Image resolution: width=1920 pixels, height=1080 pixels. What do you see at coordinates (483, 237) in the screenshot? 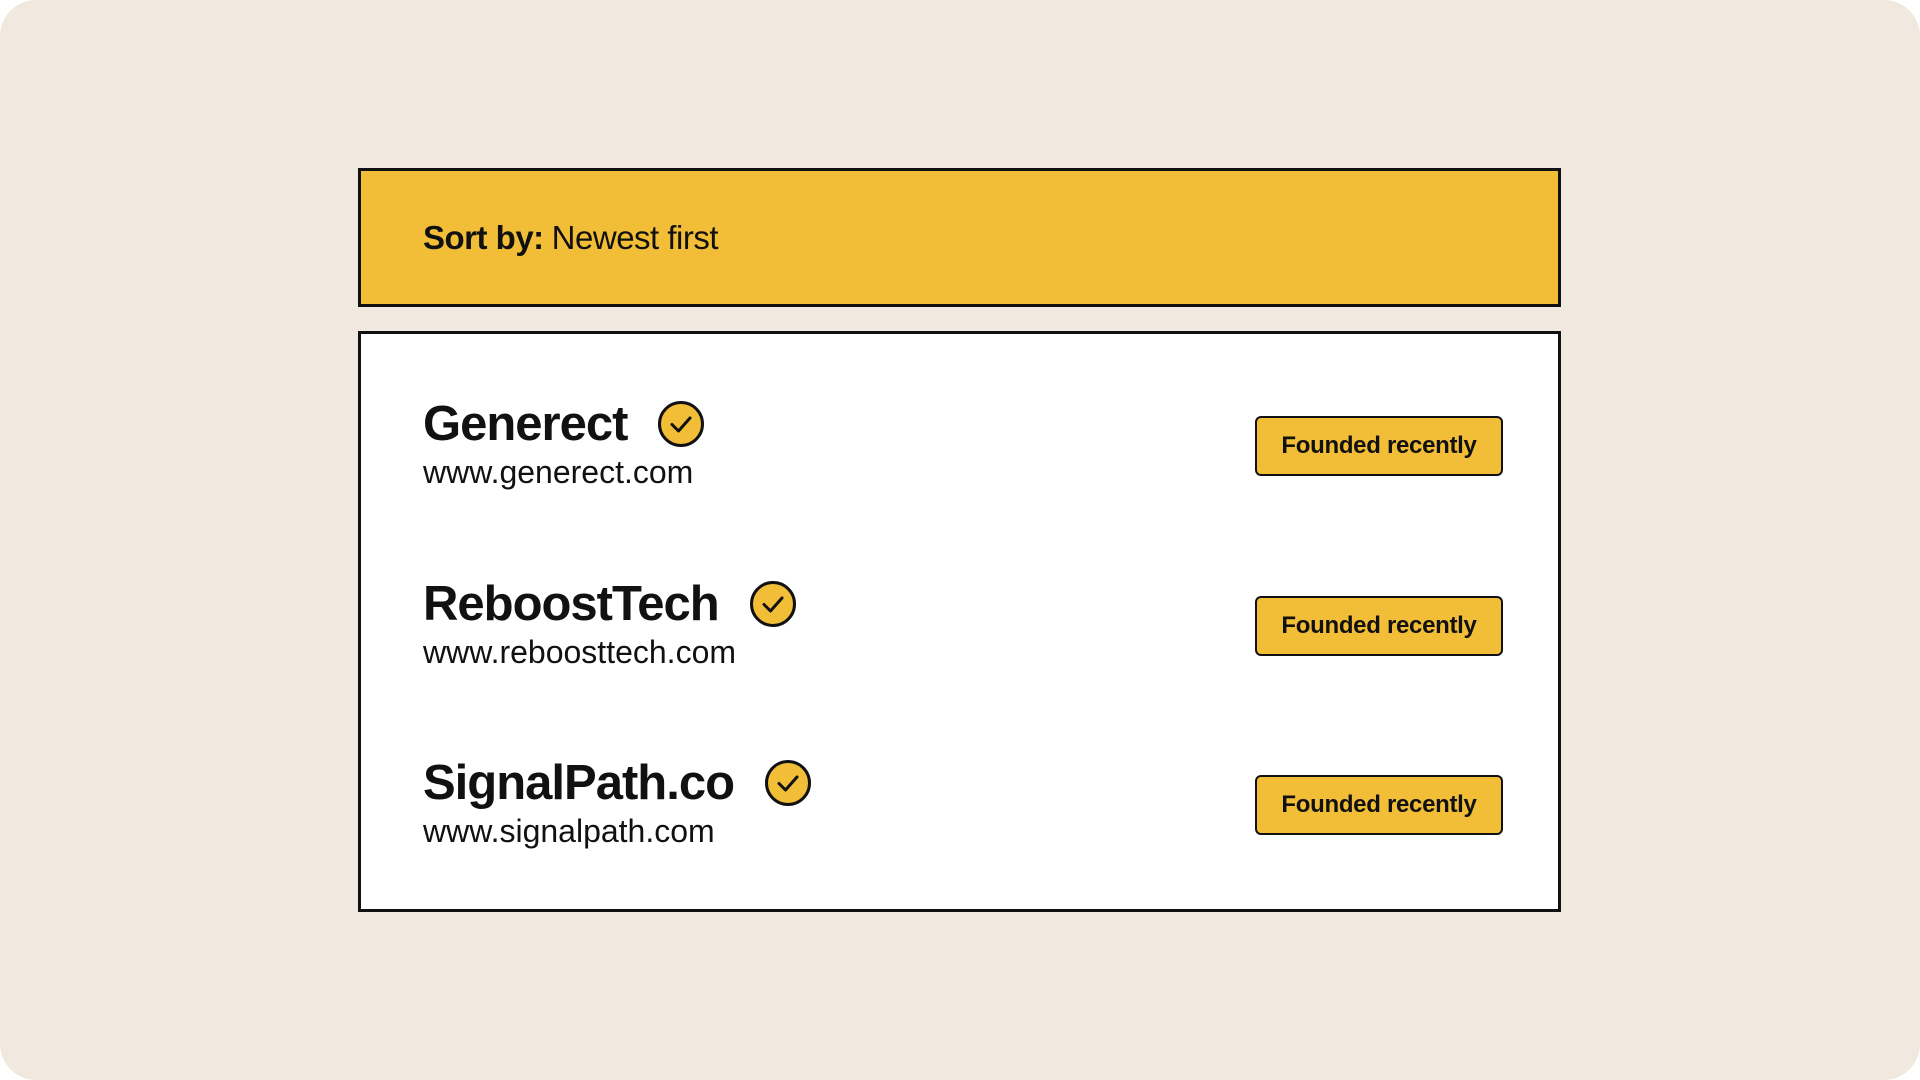
I see `sort-label: Sort by:` at bounding box center [483, 237].